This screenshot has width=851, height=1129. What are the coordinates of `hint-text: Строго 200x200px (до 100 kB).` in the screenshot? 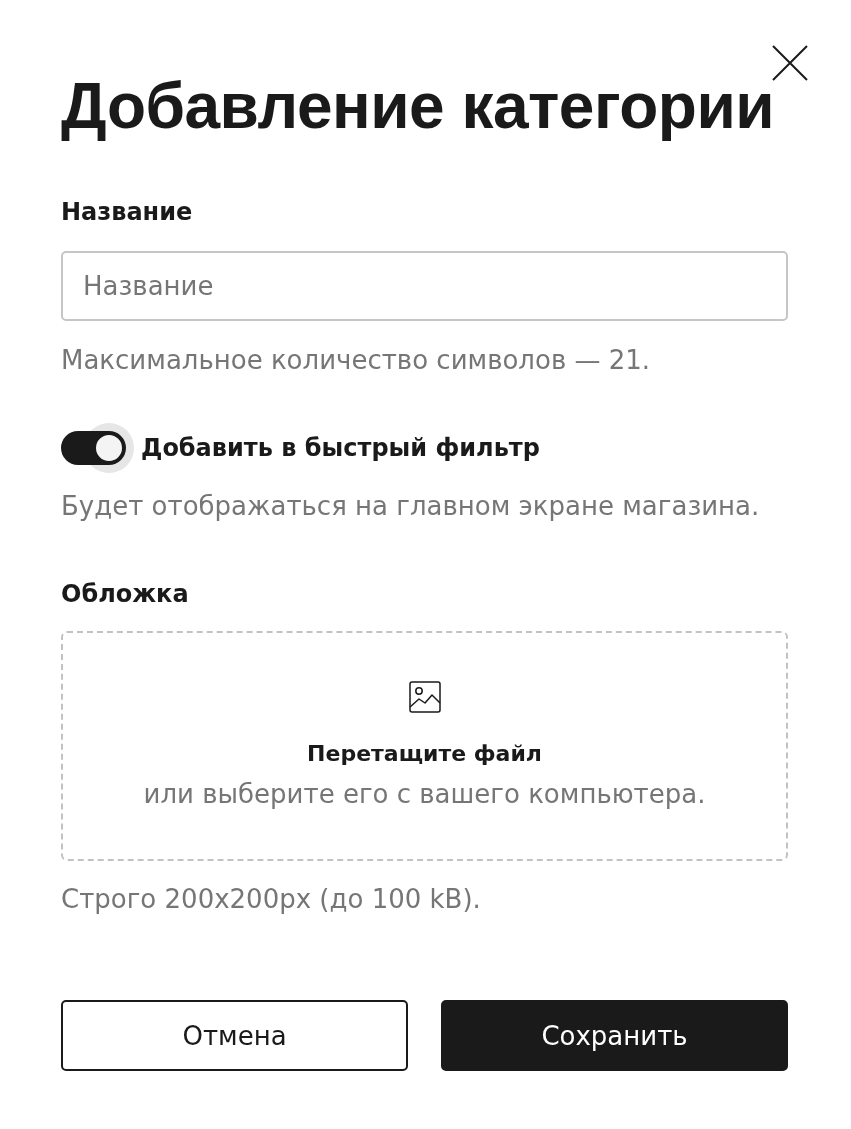 It's located at (271, 899).